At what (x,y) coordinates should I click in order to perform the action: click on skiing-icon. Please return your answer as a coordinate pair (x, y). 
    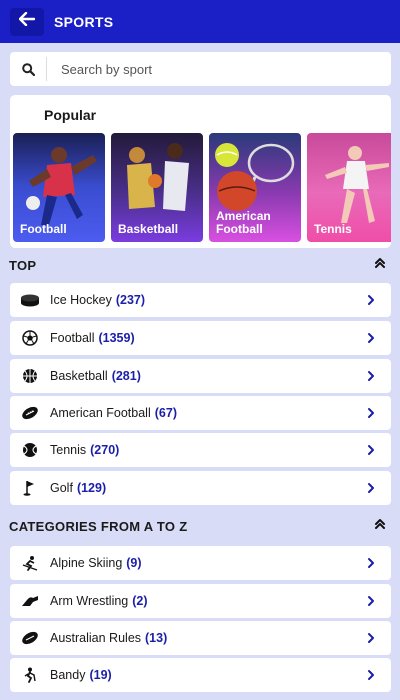
    Looking at the image, I should click on (30, 563).